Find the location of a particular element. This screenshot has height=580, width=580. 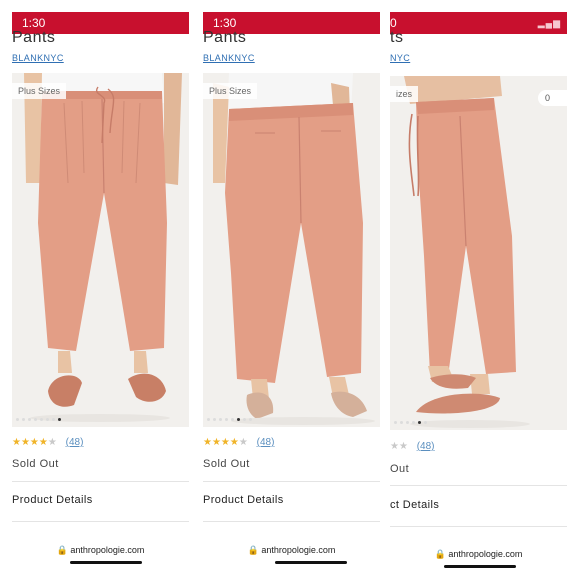

product-title: ts is located at coordinates (397, 37).